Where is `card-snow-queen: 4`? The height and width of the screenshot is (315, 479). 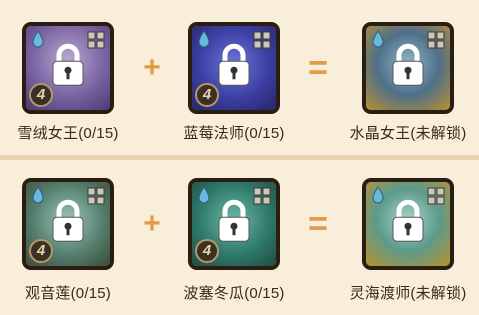 card-snow-queen: 4 is located at coordinates (68, 68).